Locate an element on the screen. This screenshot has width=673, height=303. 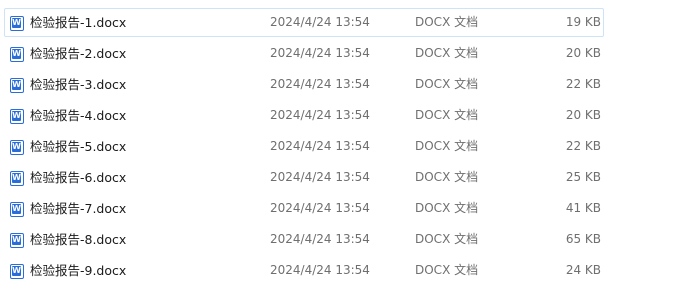
file-size: 41 KB is located at coordinates (583, 208).